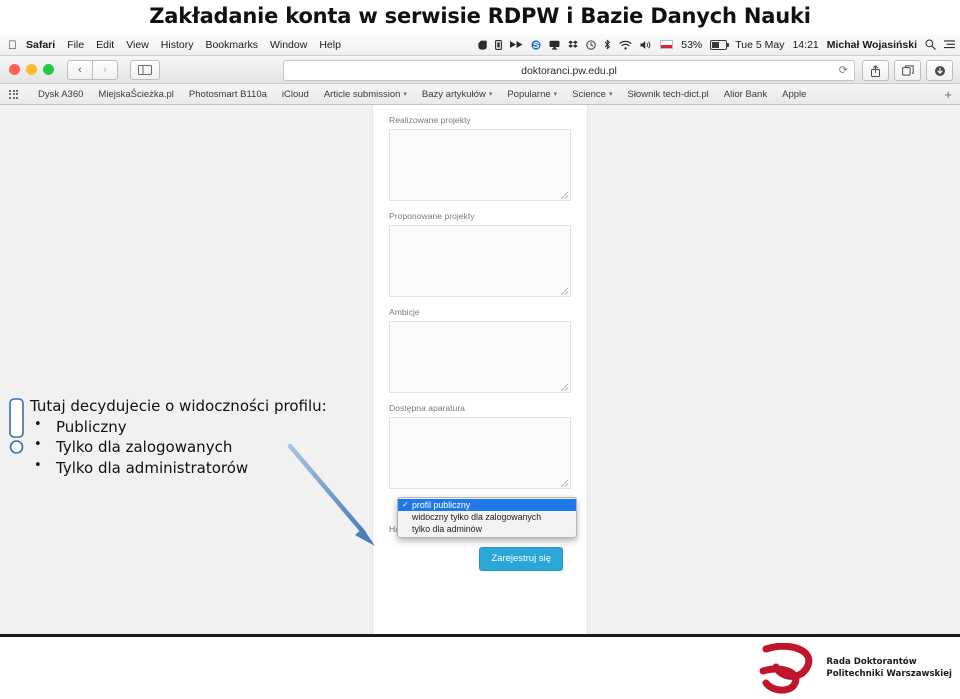  I want to click on wifi-icon, so click(625, 45).